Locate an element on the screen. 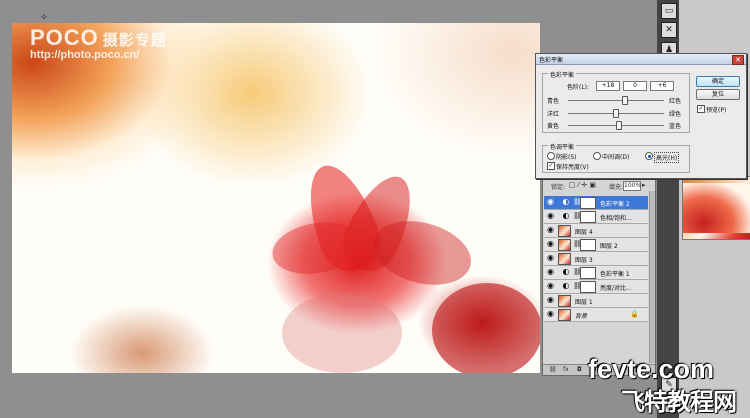  lock-icons: □ ⁄ ✛ ▣ is located at coordinates (582, 185).